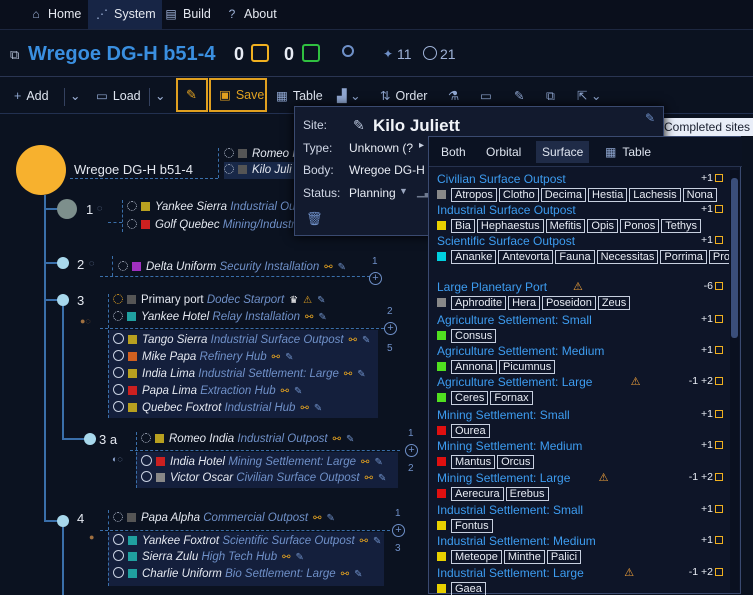 The image size is (753, 595). Describe the element at coordinates (247, 439) in the screenshot. I see `b3a-orbital-0: Romeo India Industrial Outpost ⚯ ✎` at that location.